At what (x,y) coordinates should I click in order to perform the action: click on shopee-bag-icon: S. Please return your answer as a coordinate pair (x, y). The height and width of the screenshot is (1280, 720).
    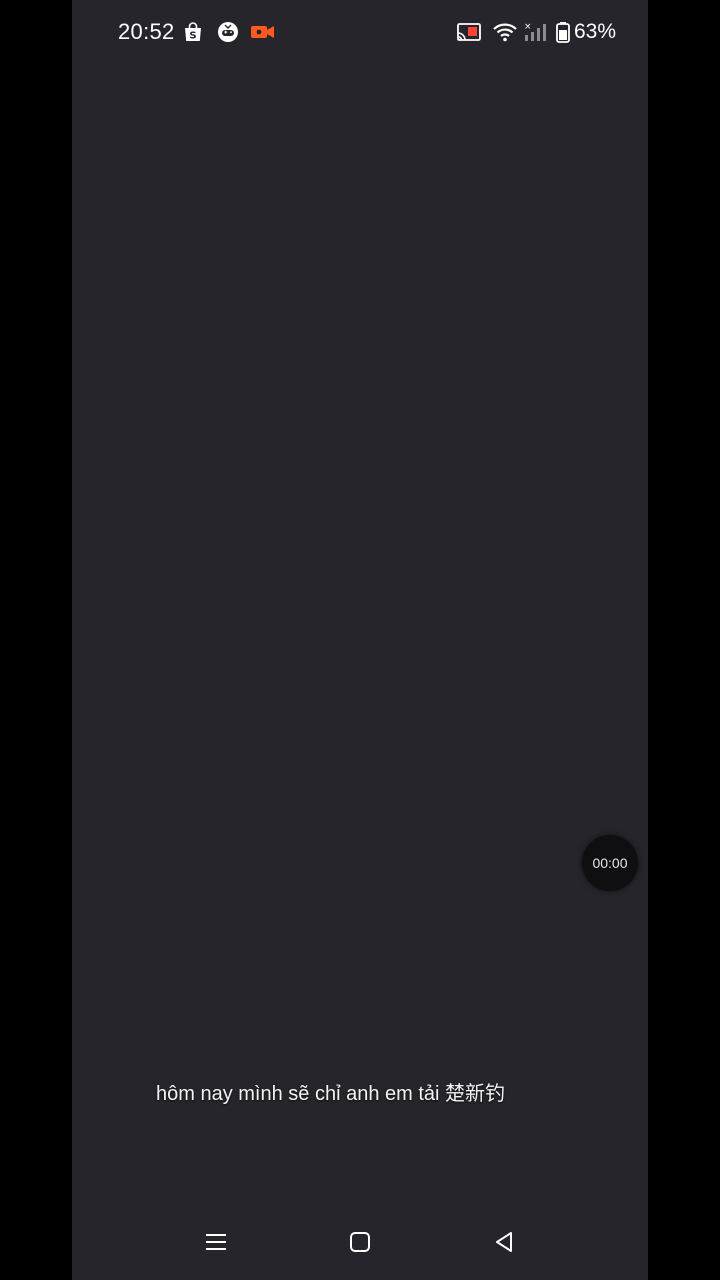
    Looking at the image, I should click on (193, 32).